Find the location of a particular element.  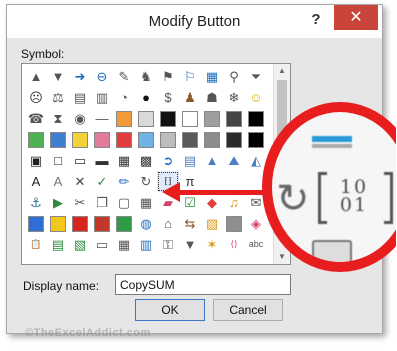

triangle-down-icon: ▼ is located at coordinates (58, 76).